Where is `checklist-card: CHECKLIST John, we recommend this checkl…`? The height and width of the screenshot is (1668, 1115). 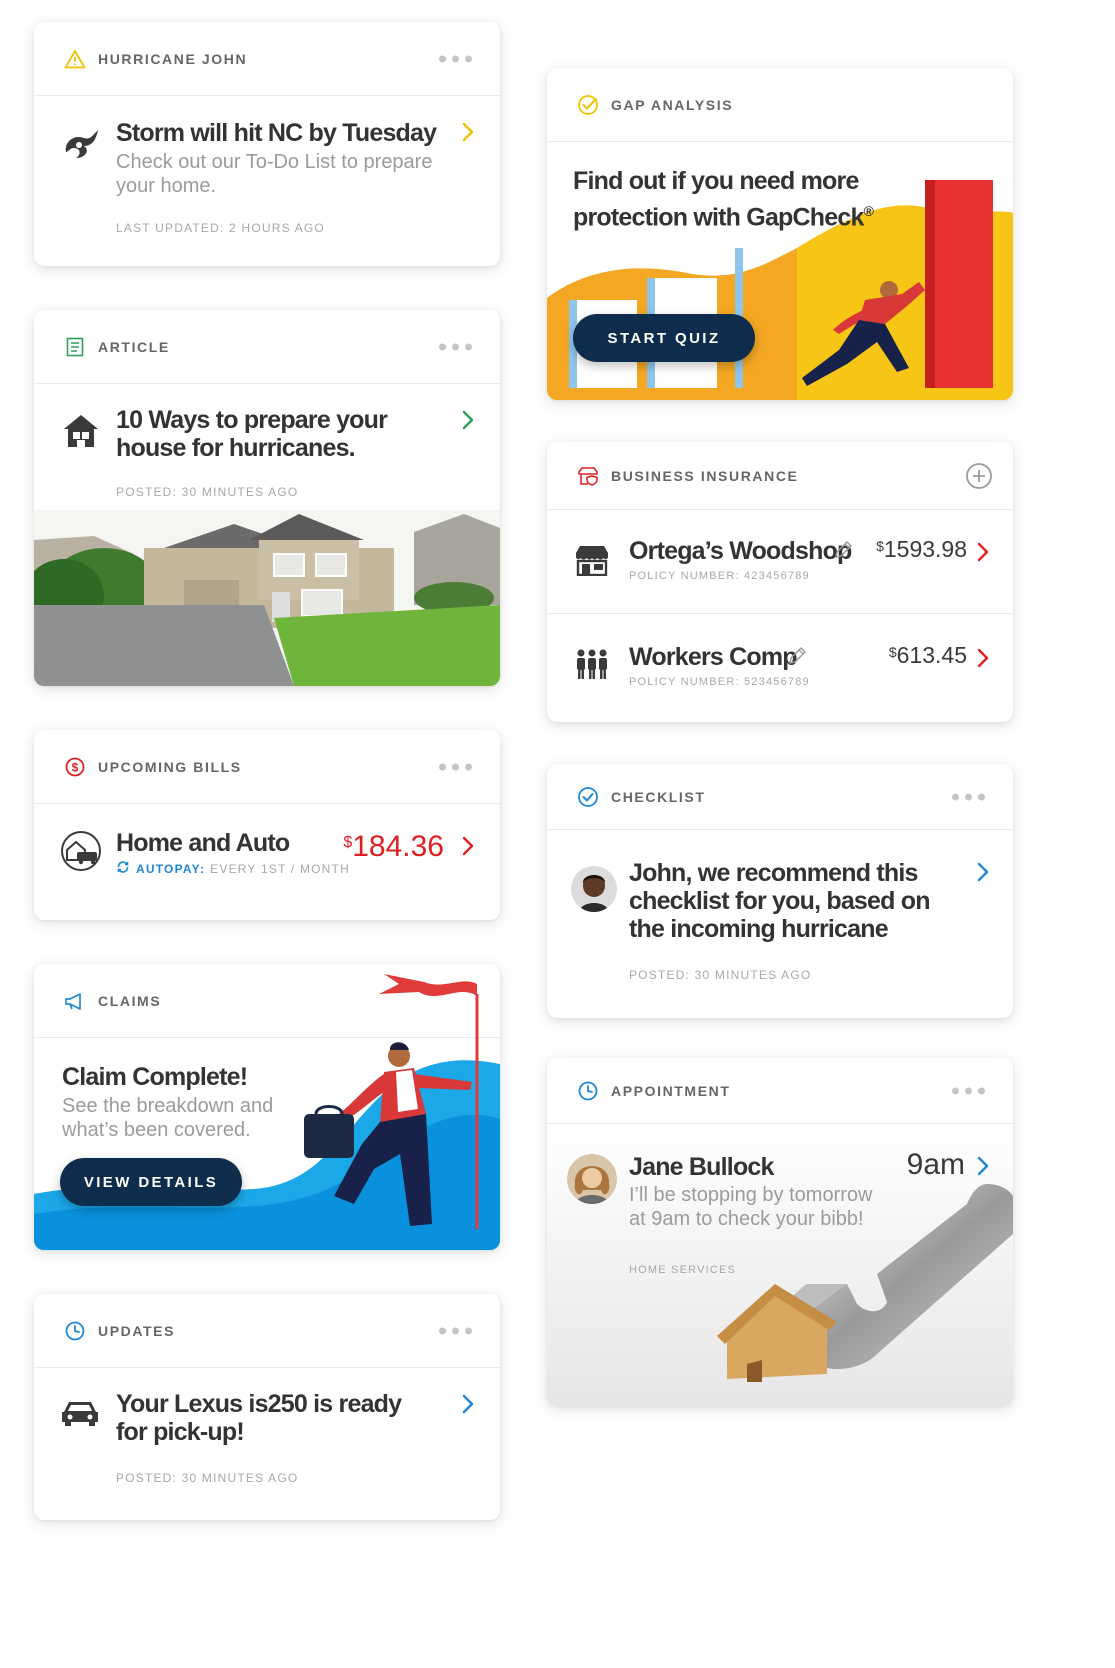 checklist-card: CHECKLIST John, we recommend this checkl… is located at coordinates (780, 891).